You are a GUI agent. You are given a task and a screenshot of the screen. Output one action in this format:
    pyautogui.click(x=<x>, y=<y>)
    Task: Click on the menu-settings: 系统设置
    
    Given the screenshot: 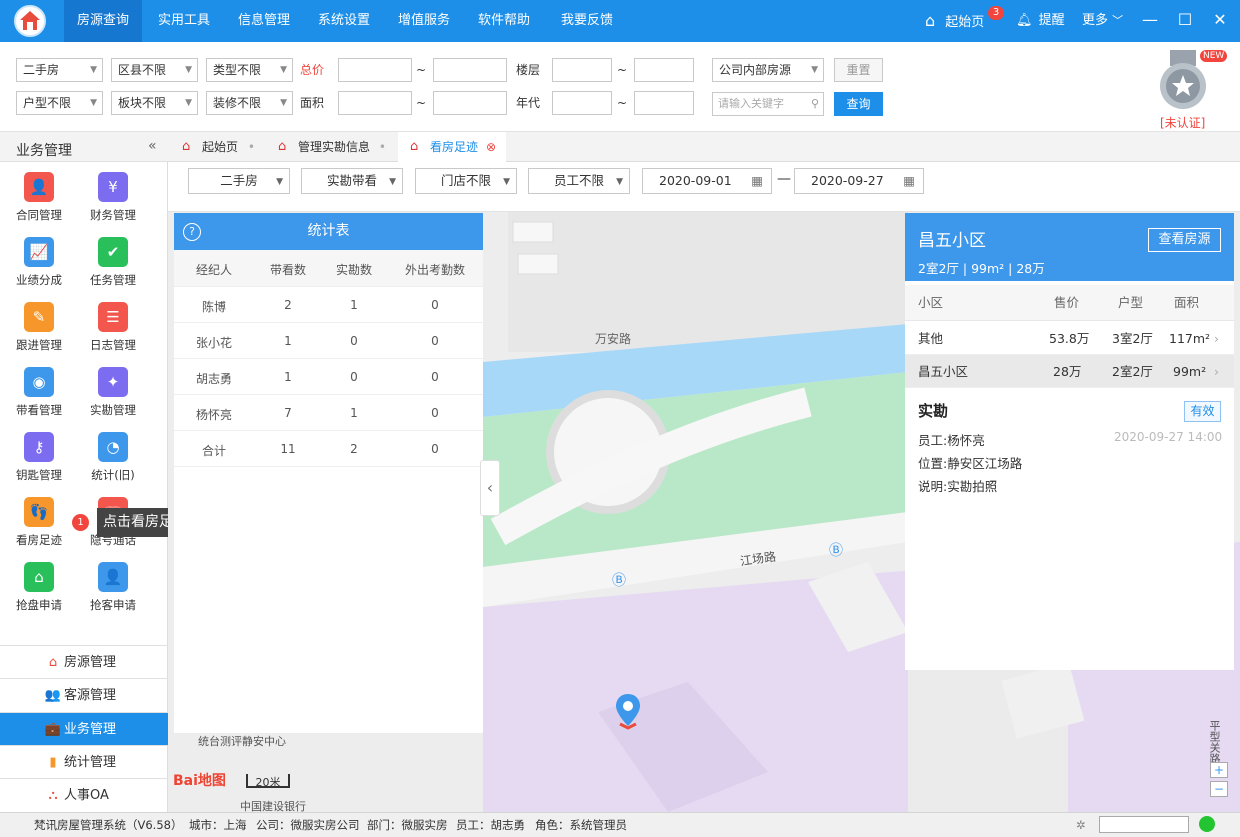 What is the action you would take?
    pyautogui.click(x=344, y=21)
    